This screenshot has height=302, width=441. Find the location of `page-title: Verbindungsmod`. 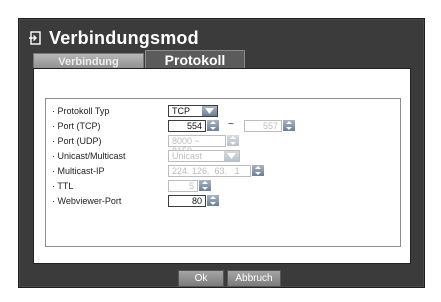

page-title: Verbindungsmod is located at coordinates (124, 37).